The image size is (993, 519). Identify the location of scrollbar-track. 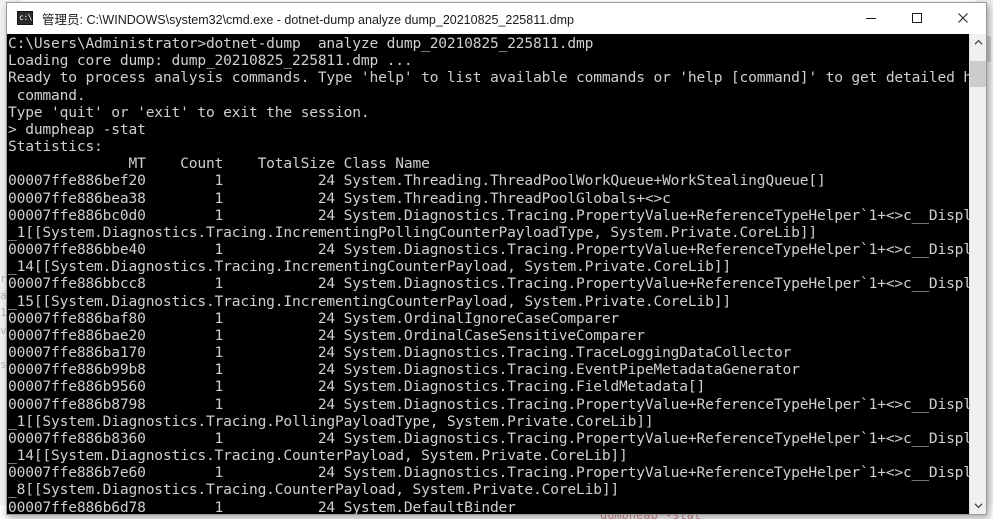
(978, 274).